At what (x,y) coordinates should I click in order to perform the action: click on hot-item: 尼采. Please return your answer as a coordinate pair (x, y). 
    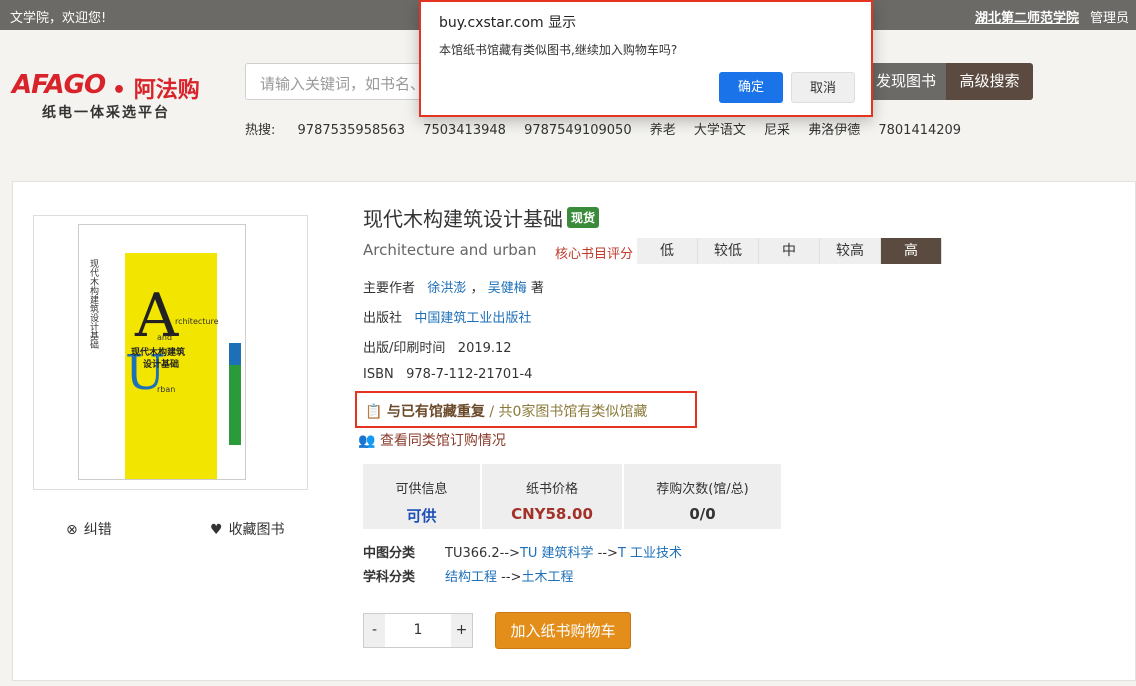
    Looking at the image, I should click on (777, 130).